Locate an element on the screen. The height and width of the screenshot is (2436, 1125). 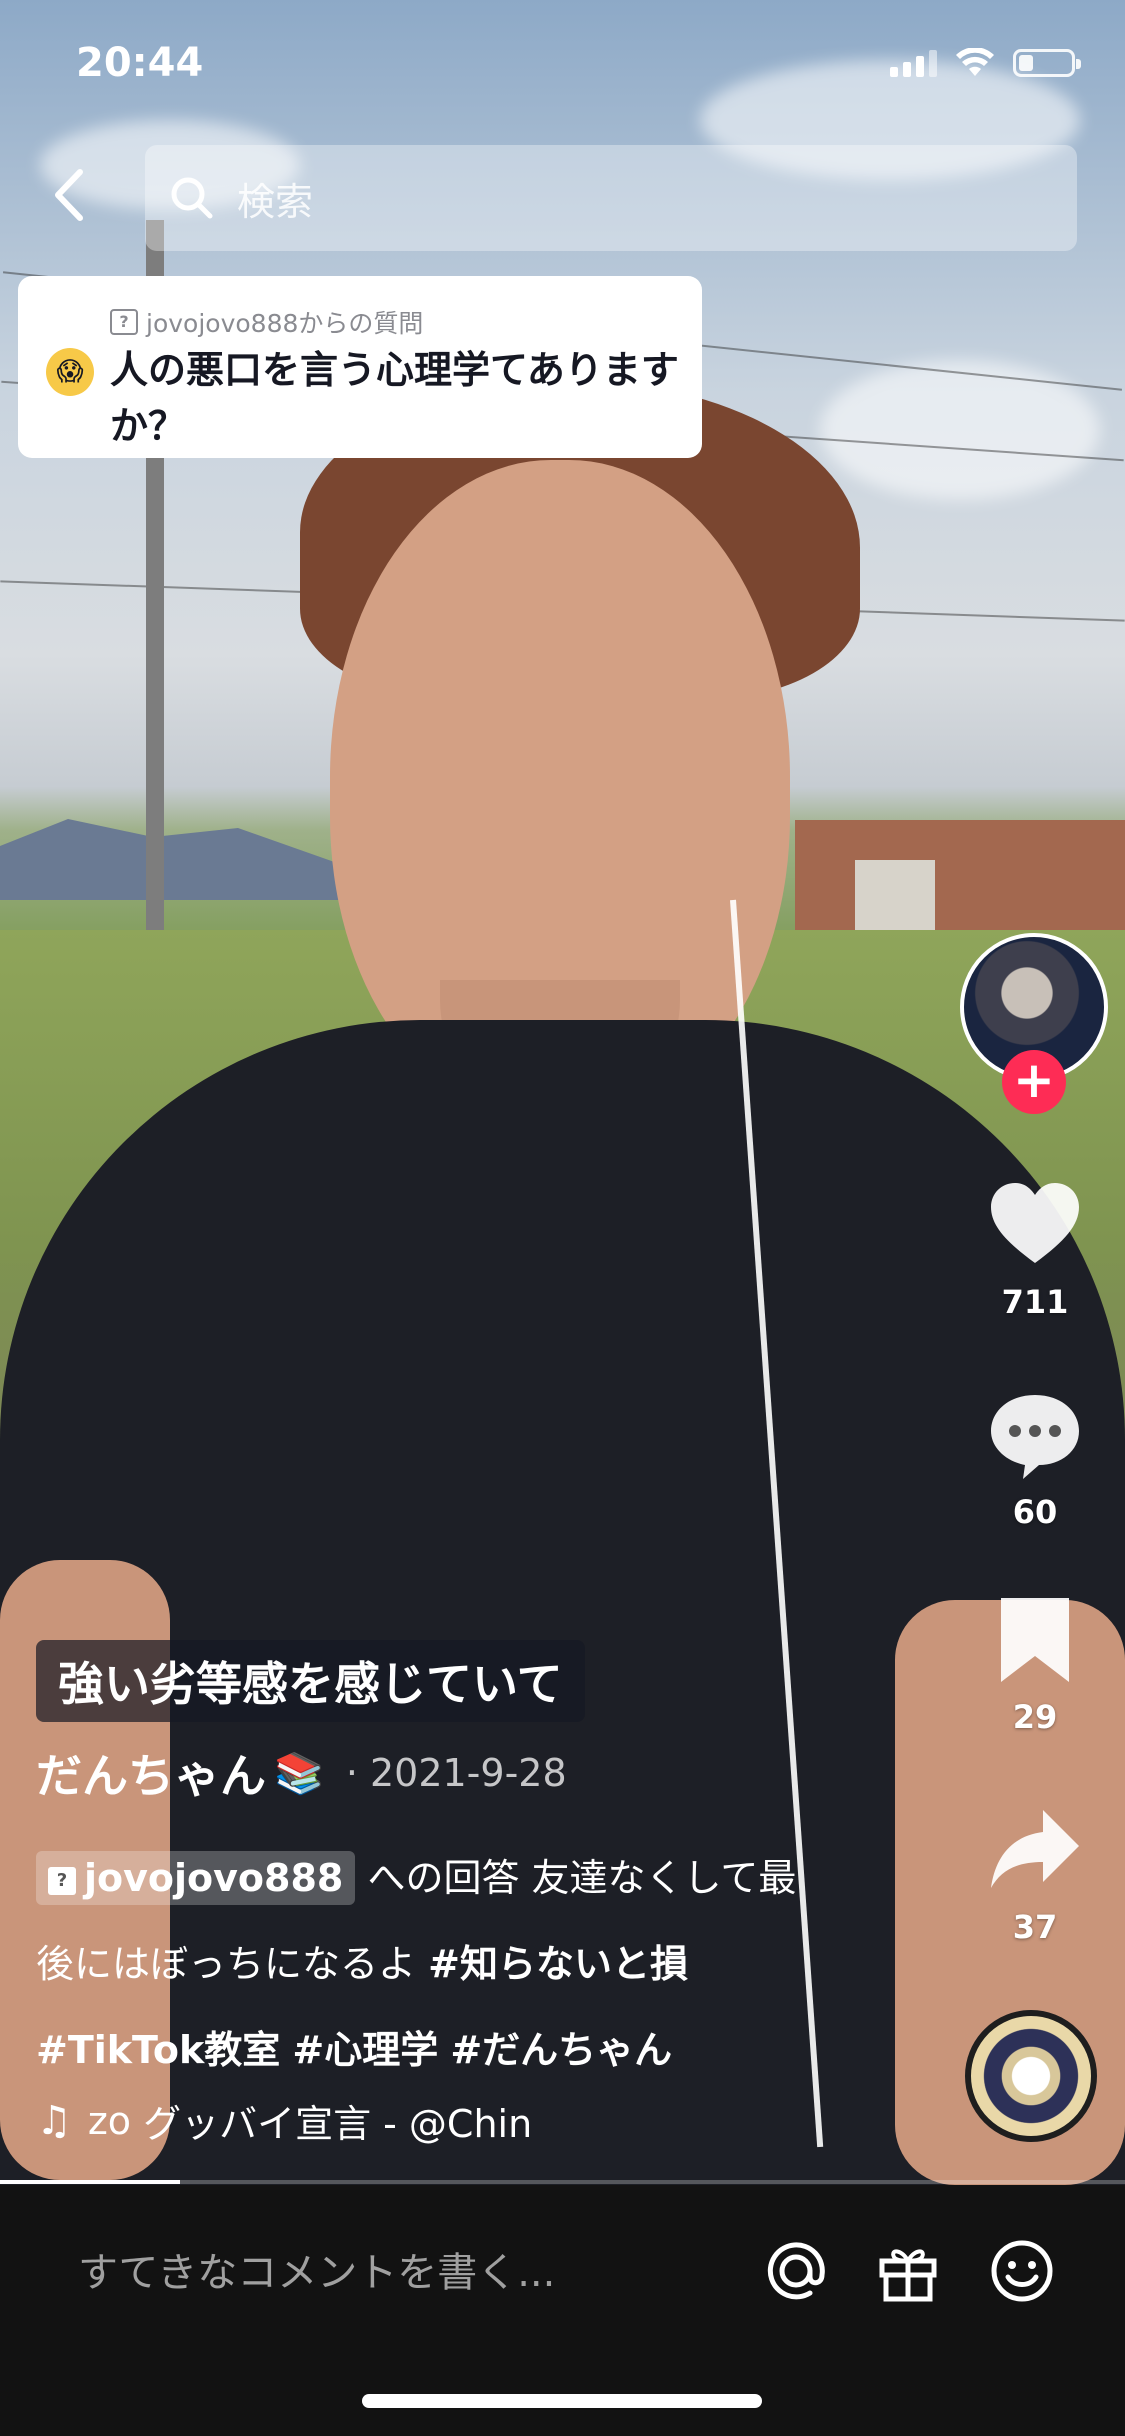
bookmark-button: 29 is located at coordinates (1035, 1663).